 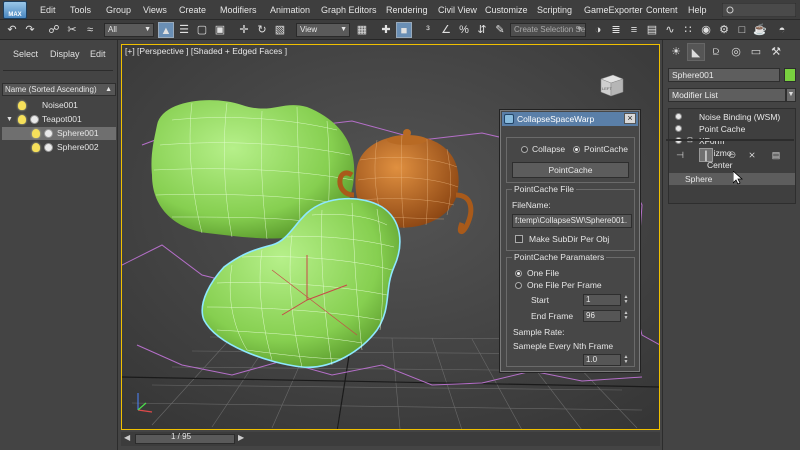 What do you see at coordinates (634, 30) in the screenshot?
I see `layer-manager-icon: ≡` at bounding box center [634, 30].